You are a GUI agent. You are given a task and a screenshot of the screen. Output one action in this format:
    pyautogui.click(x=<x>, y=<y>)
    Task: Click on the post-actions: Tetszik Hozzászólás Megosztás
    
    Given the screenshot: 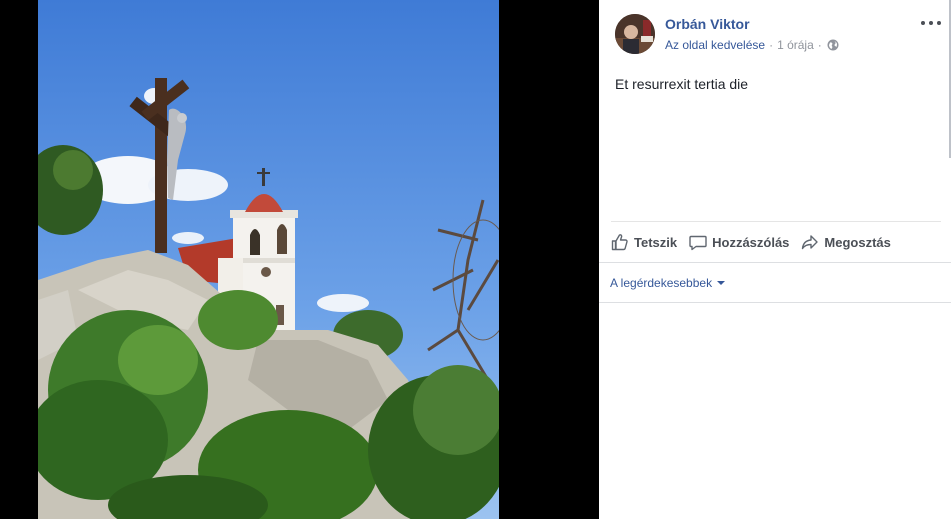 What is the action you would take?
    pyautogui.click(x=776, y=241)
    